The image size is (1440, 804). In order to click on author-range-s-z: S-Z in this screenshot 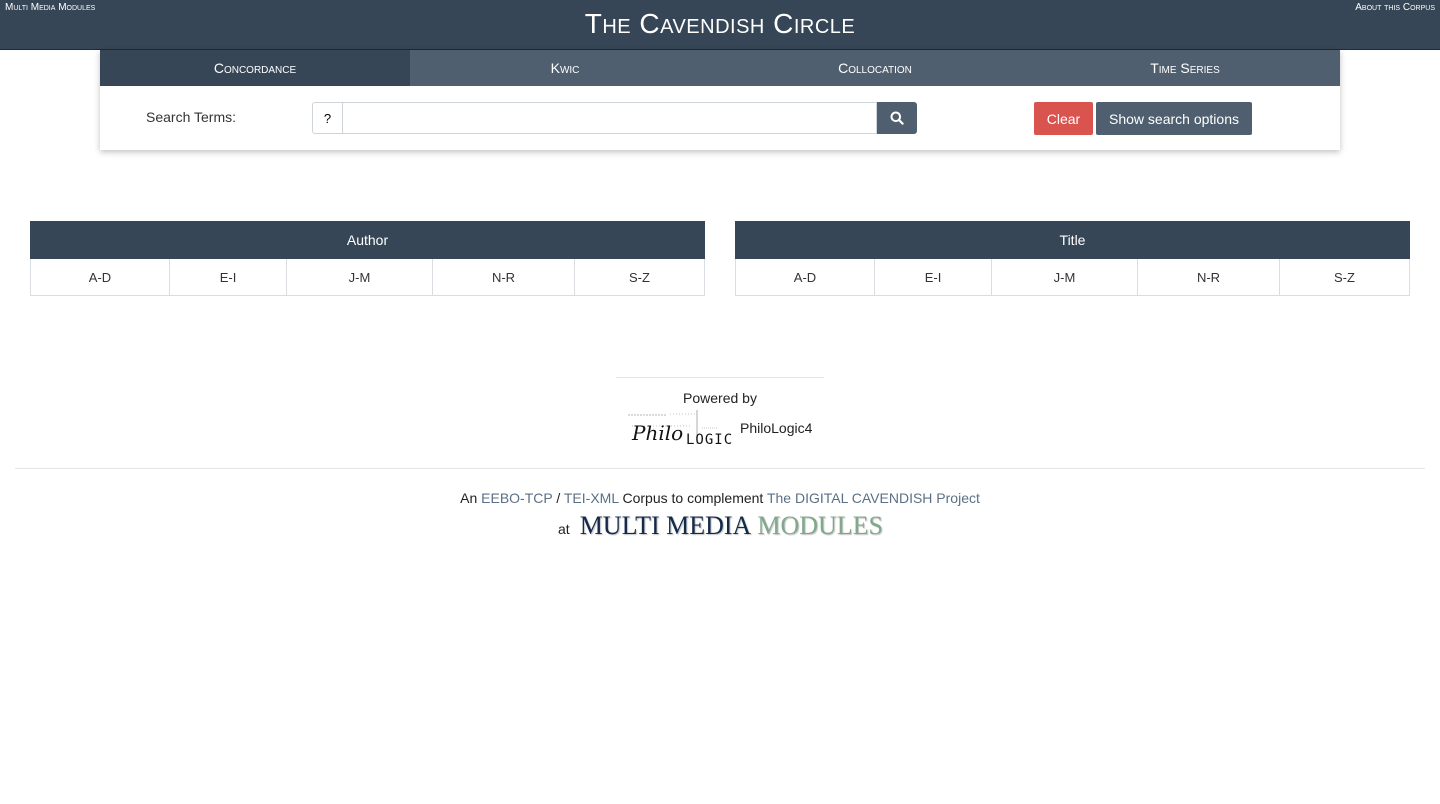, I will do `click(639, 277)`.